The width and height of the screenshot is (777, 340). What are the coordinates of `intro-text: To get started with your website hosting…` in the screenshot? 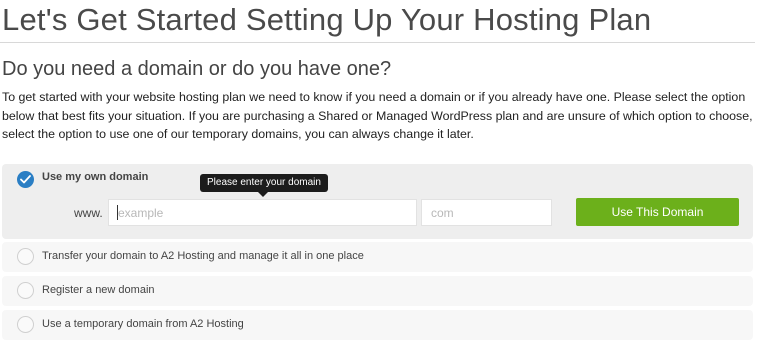 It's located at (377, 115).